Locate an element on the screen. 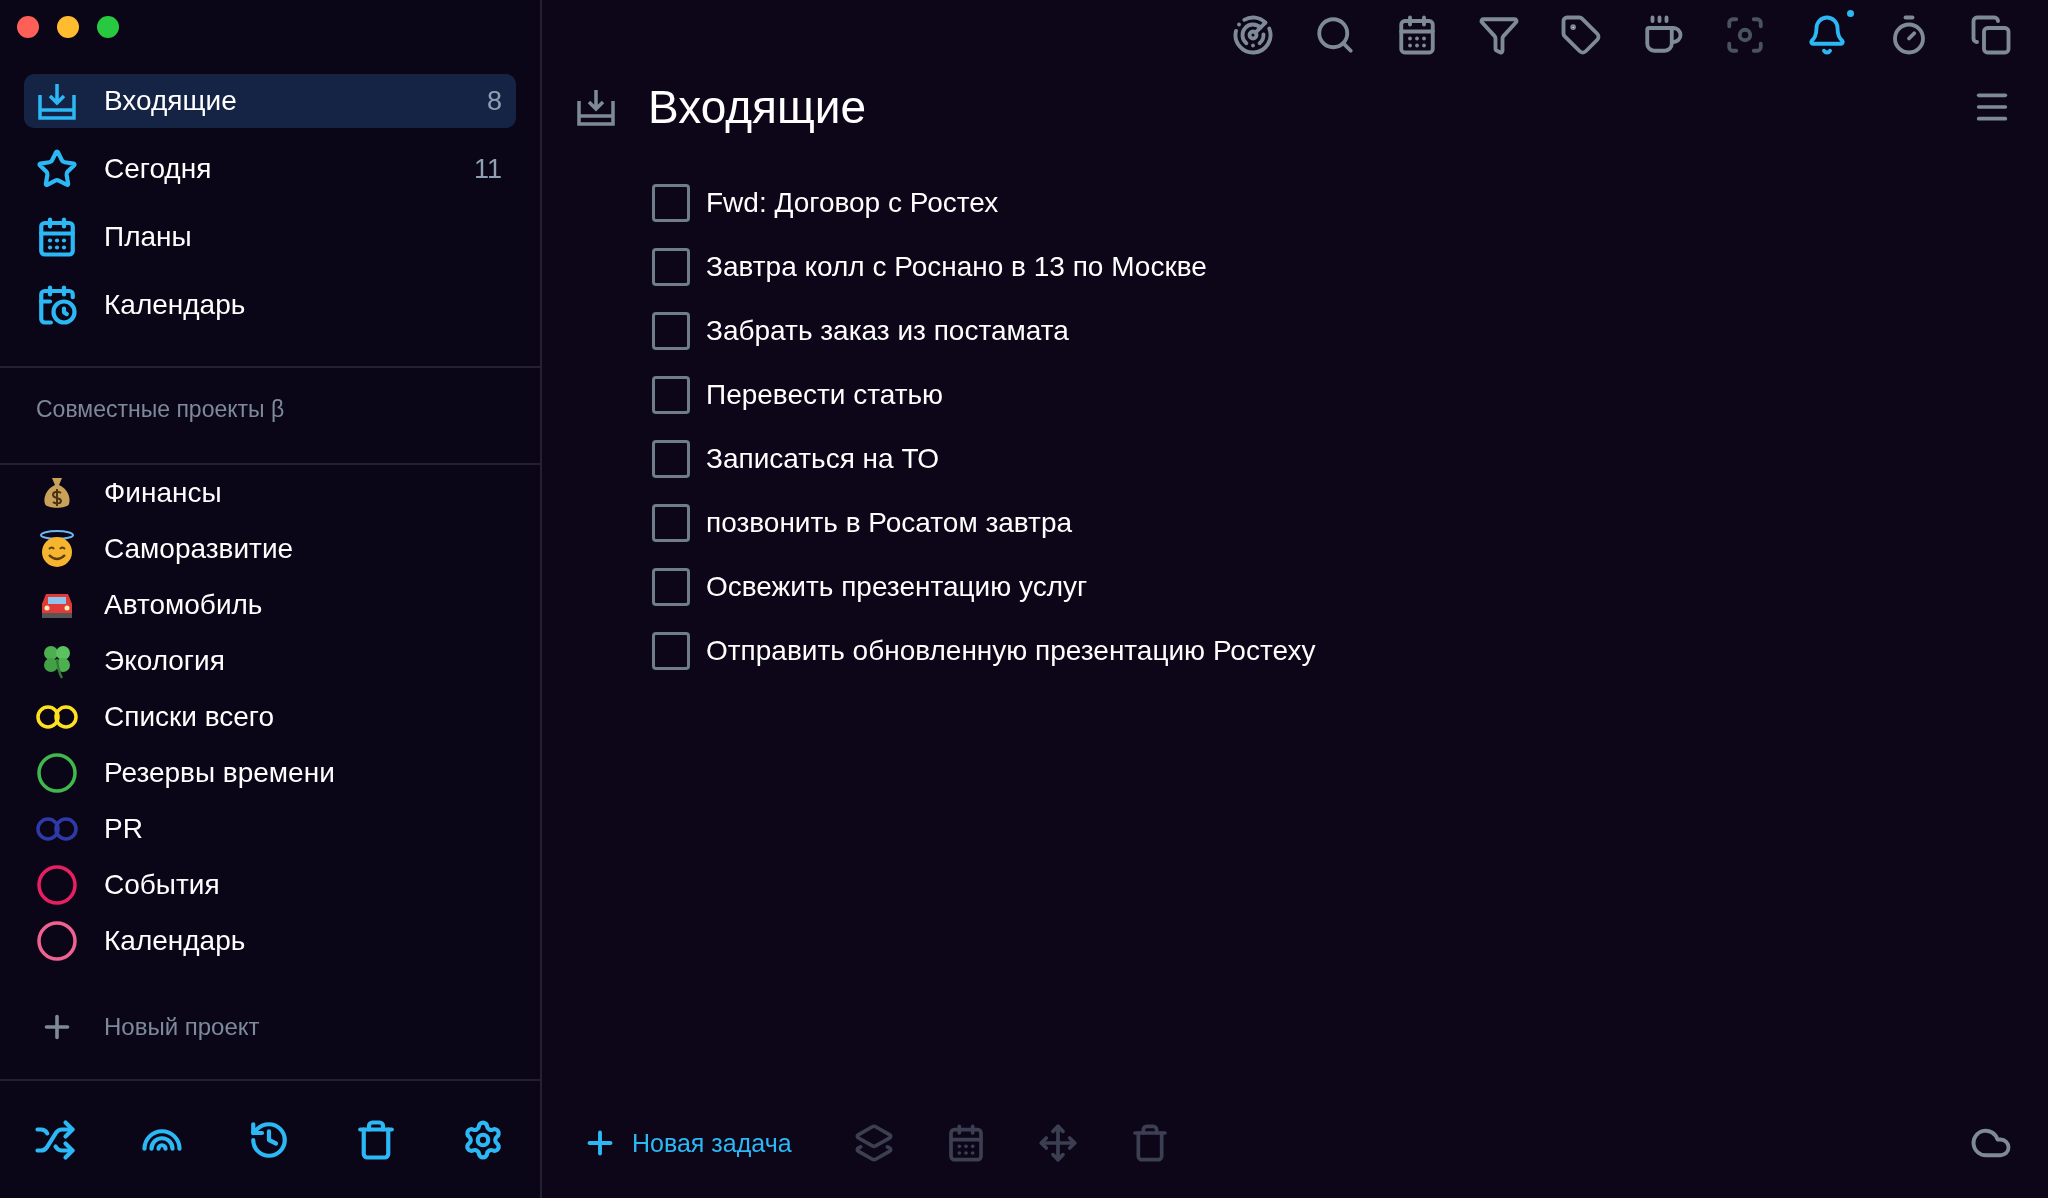 Image resolution: width=2048 pixels, height=1198 pixels. calendar-clock-icon is located at coordinates (57, 305).